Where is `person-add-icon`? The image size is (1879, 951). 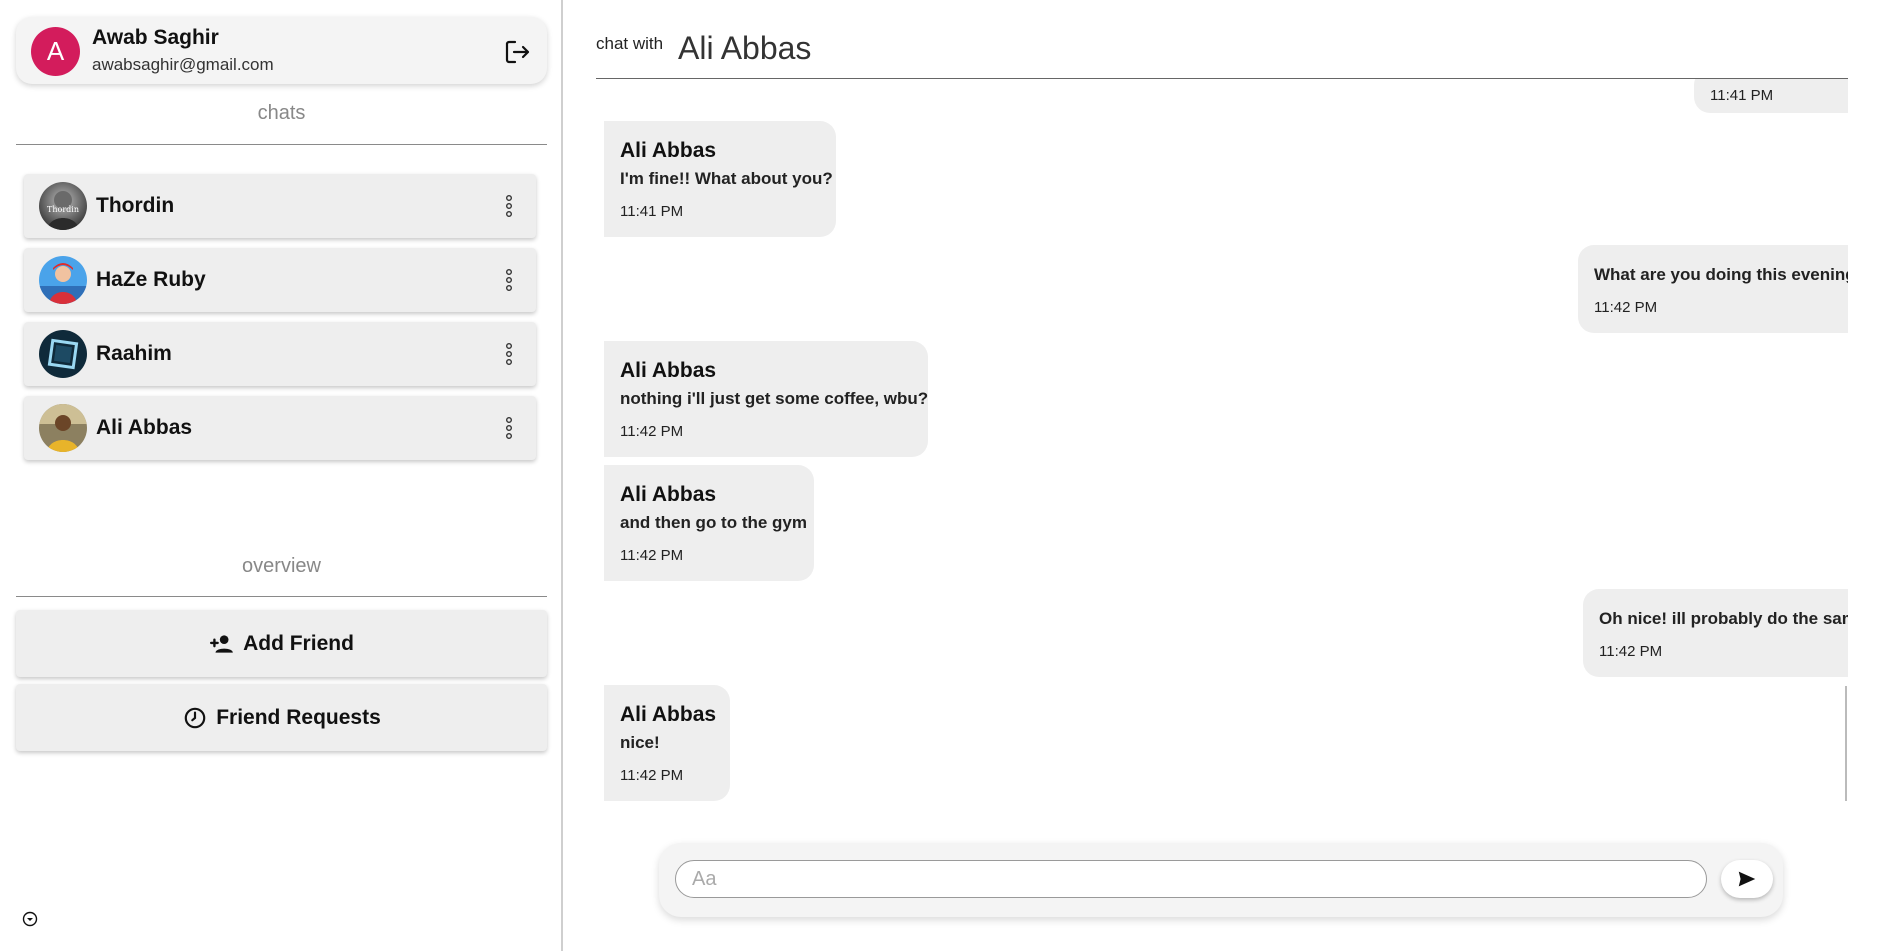 person-add-icon is located at coordinates (221, 643).